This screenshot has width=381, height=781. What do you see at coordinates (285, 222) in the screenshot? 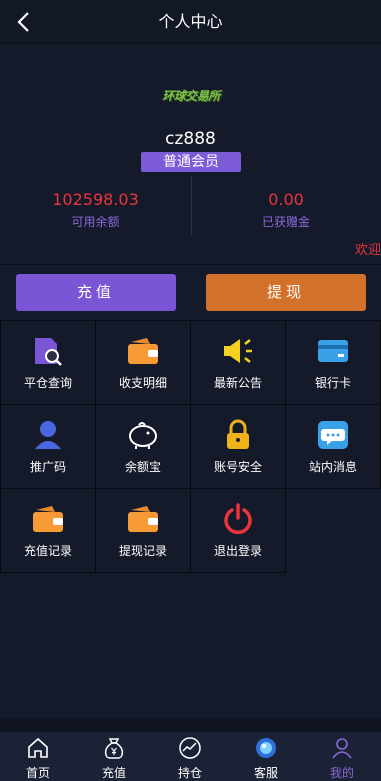
I see `bonus-label: 已获赠金` at bounding box center [285, 222].